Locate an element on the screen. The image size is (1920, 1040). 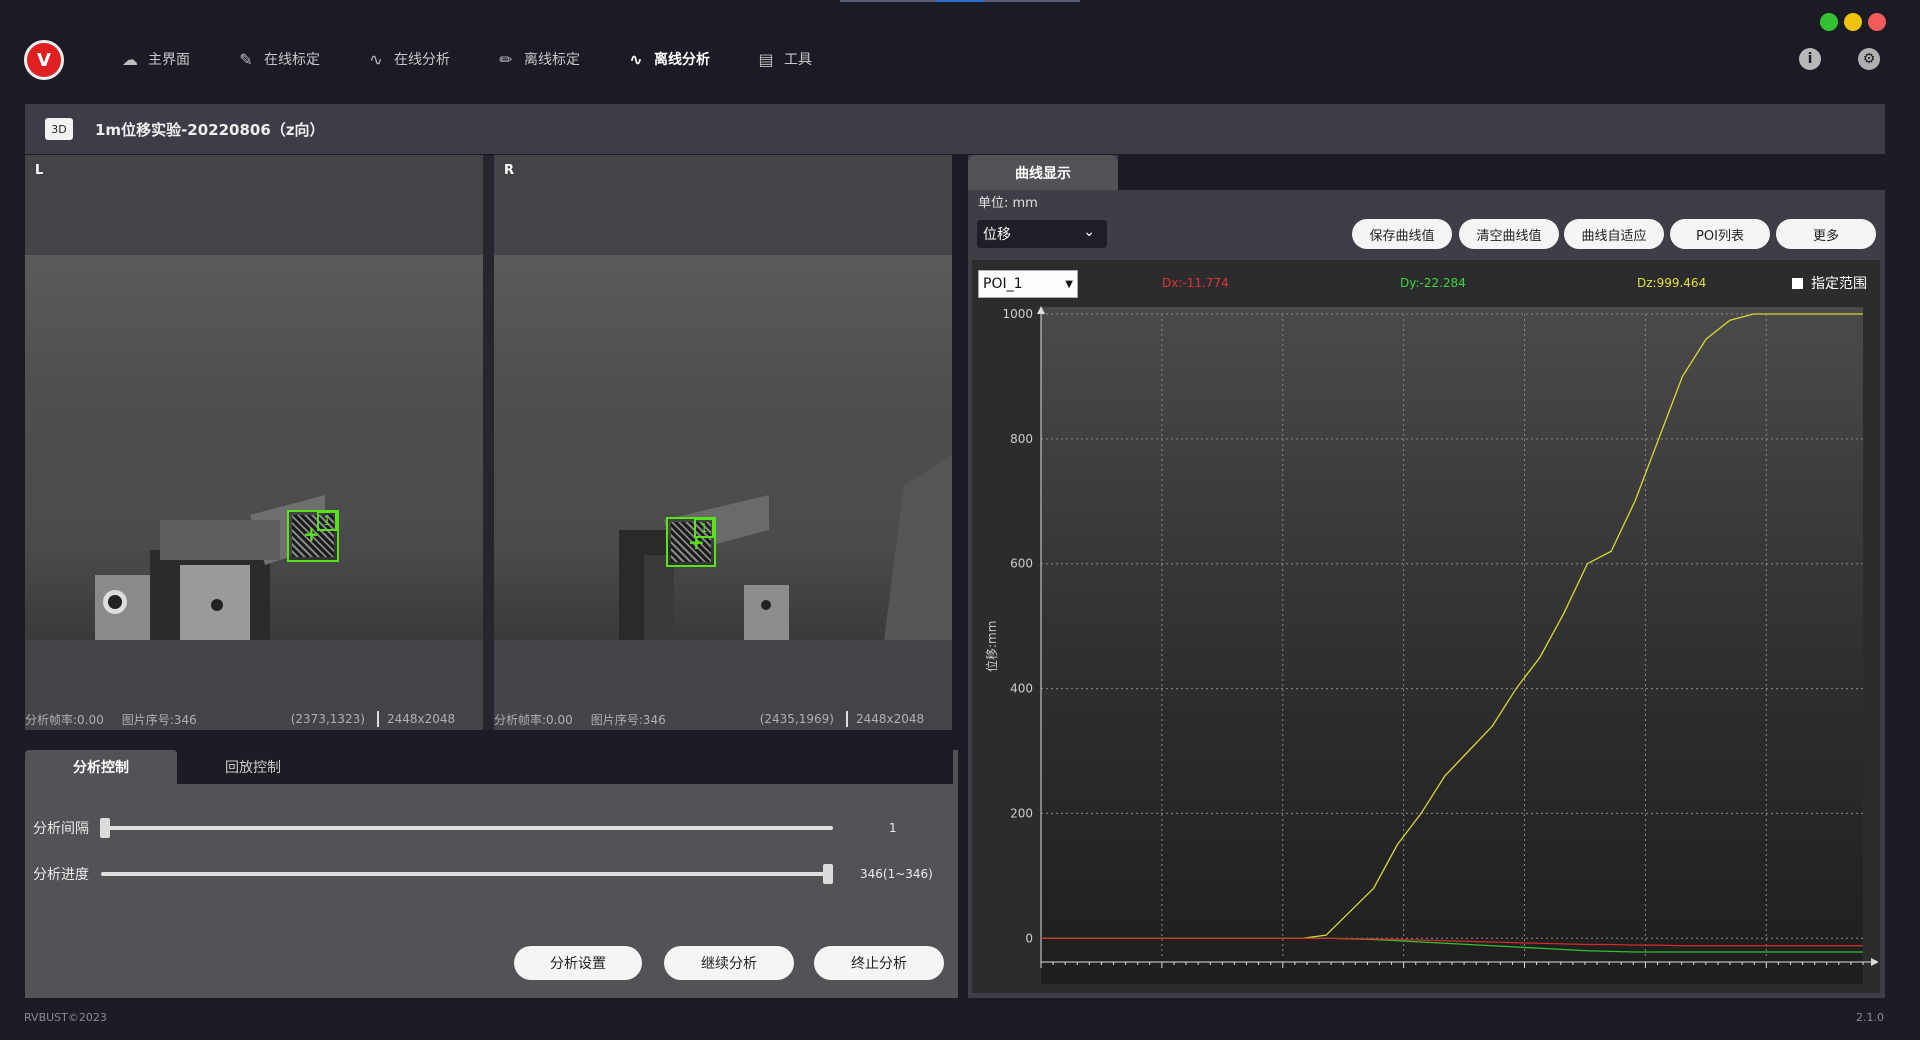
progress-slider-thumb is located at coordinates (828, 874).